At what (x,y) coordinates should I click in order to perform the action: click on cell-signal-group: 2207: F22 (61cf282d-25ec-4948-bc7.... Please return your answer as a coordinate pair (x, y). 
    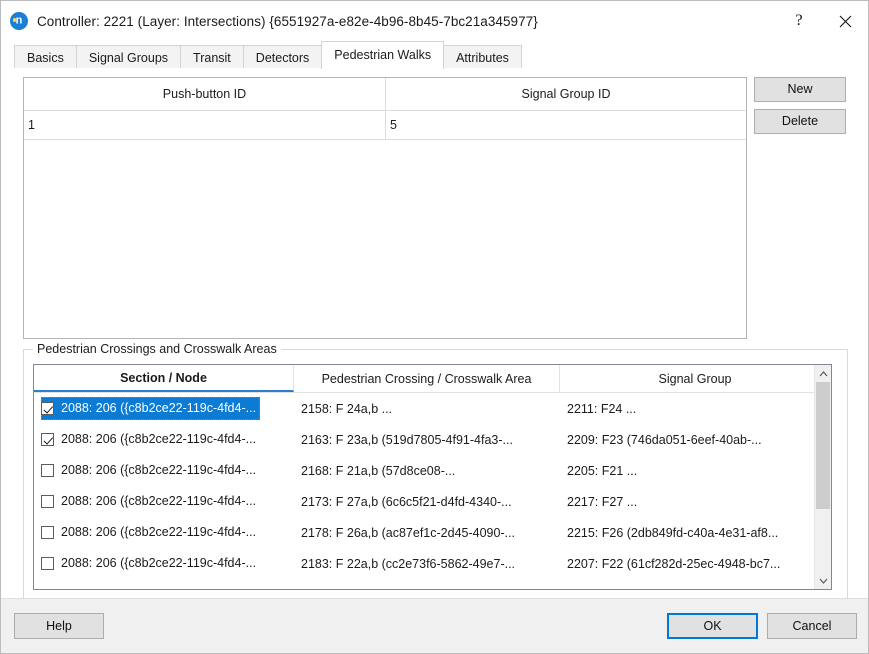
    Looking at the image, I should click on (695, 563).